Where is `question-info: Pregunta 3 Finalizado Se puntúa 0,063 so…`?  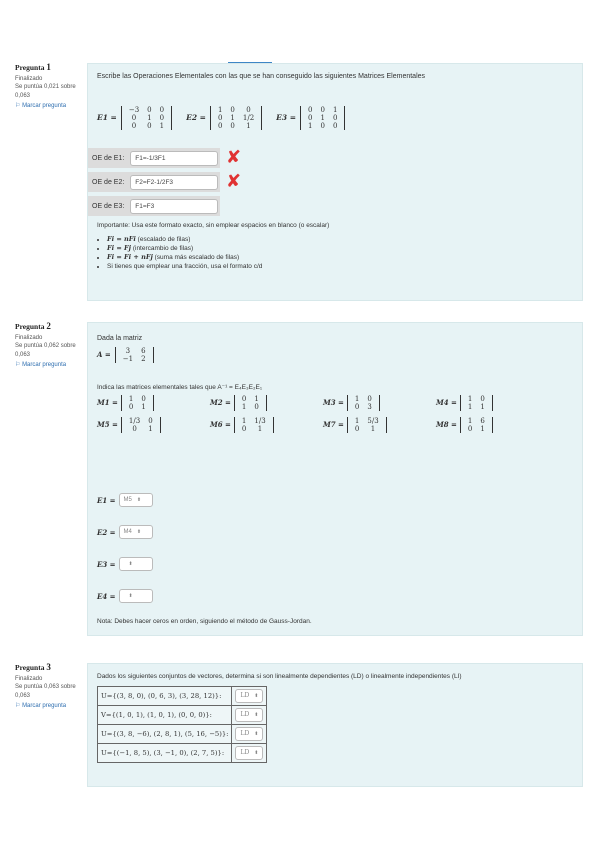
question-info: Pregunta 3 Finalizado Se puntúa 0,063 so… is located at coordinates (47, 687).